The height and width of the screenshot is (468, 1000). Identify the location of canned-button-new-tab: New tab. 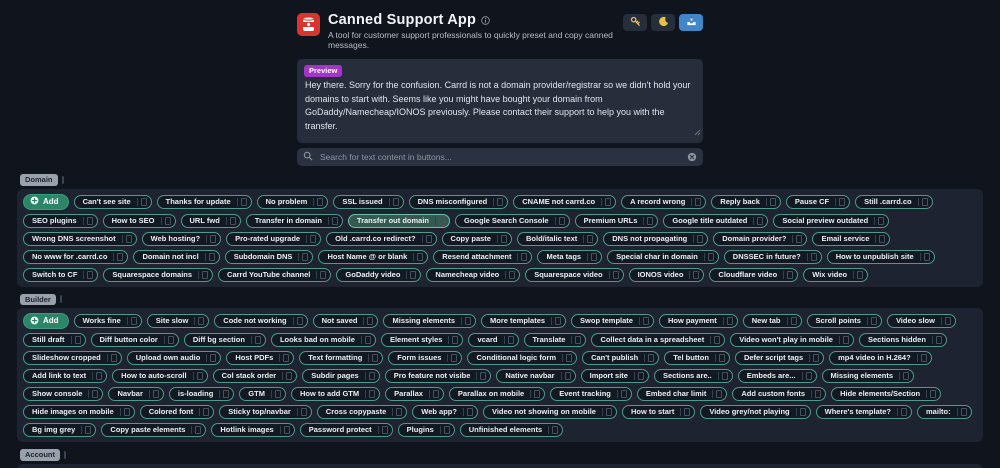
(772, 321).